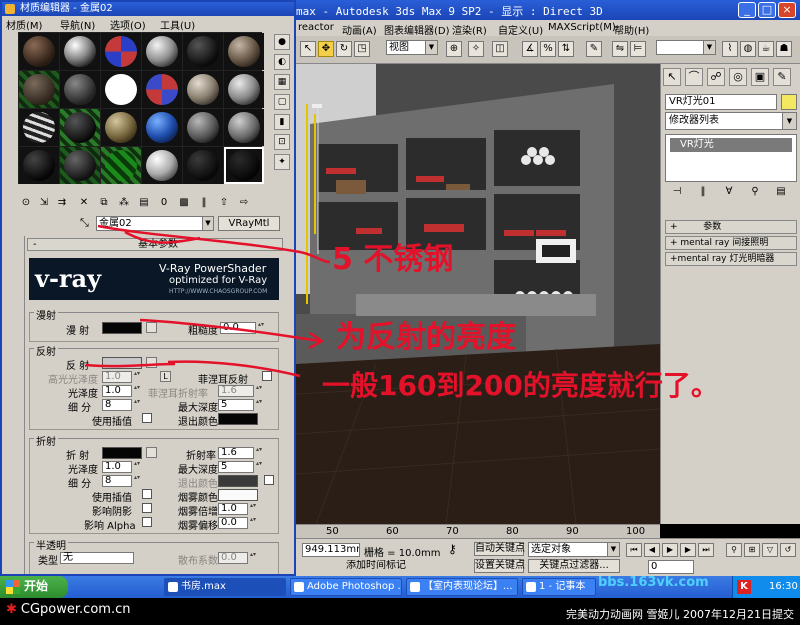  I want to click on time-ruler: 50 60 70 80 90 100, so click(478, 531).